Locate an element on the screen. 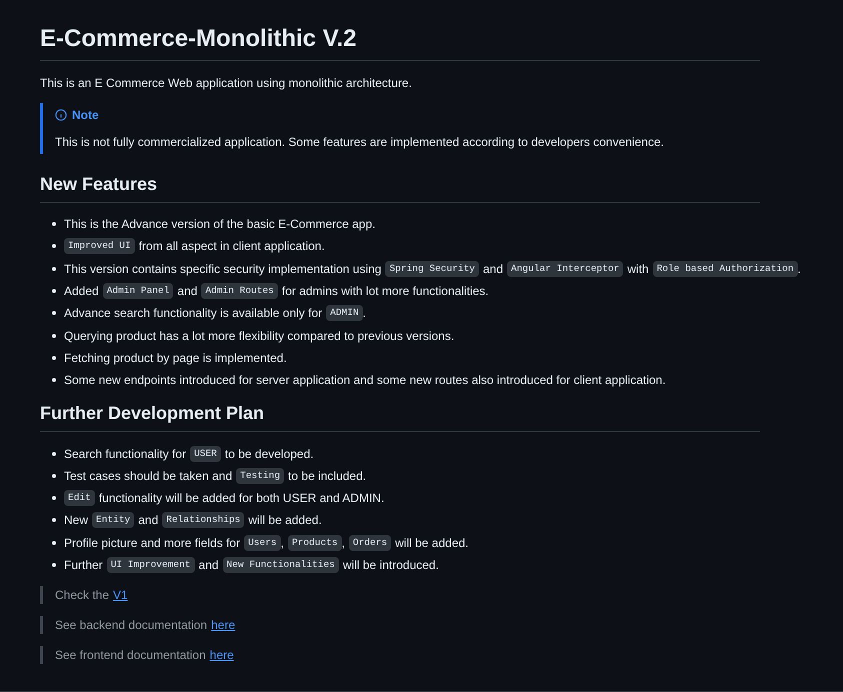 The image size is (843, 692). inline-code: Angular Interceptor is located at coordinates (565, 268).